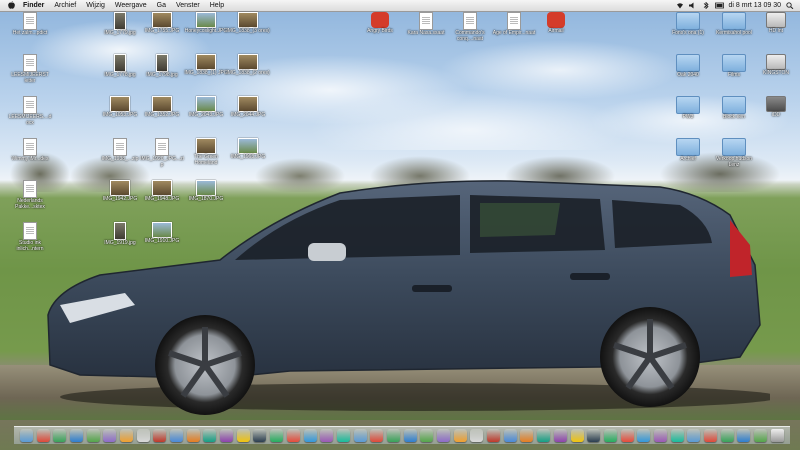 The image size is (800, 450). What do you see at coordinates (248, 149) in the screenshot?
I see `desktop-icon: IMG_1963.JPG` at bounding box center [248, 149].